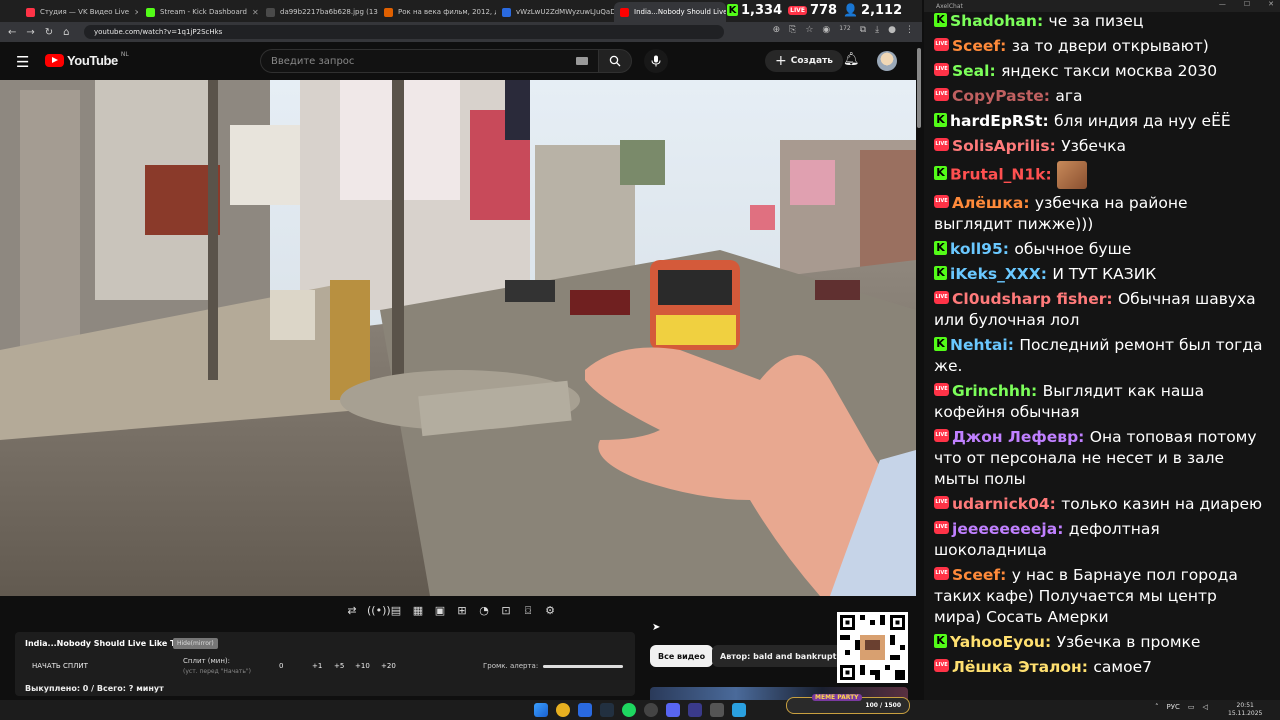 The width and height of the screenshot is (1280, 720). I want to click on chat-nickname: Nehtai, so click(979, 345).